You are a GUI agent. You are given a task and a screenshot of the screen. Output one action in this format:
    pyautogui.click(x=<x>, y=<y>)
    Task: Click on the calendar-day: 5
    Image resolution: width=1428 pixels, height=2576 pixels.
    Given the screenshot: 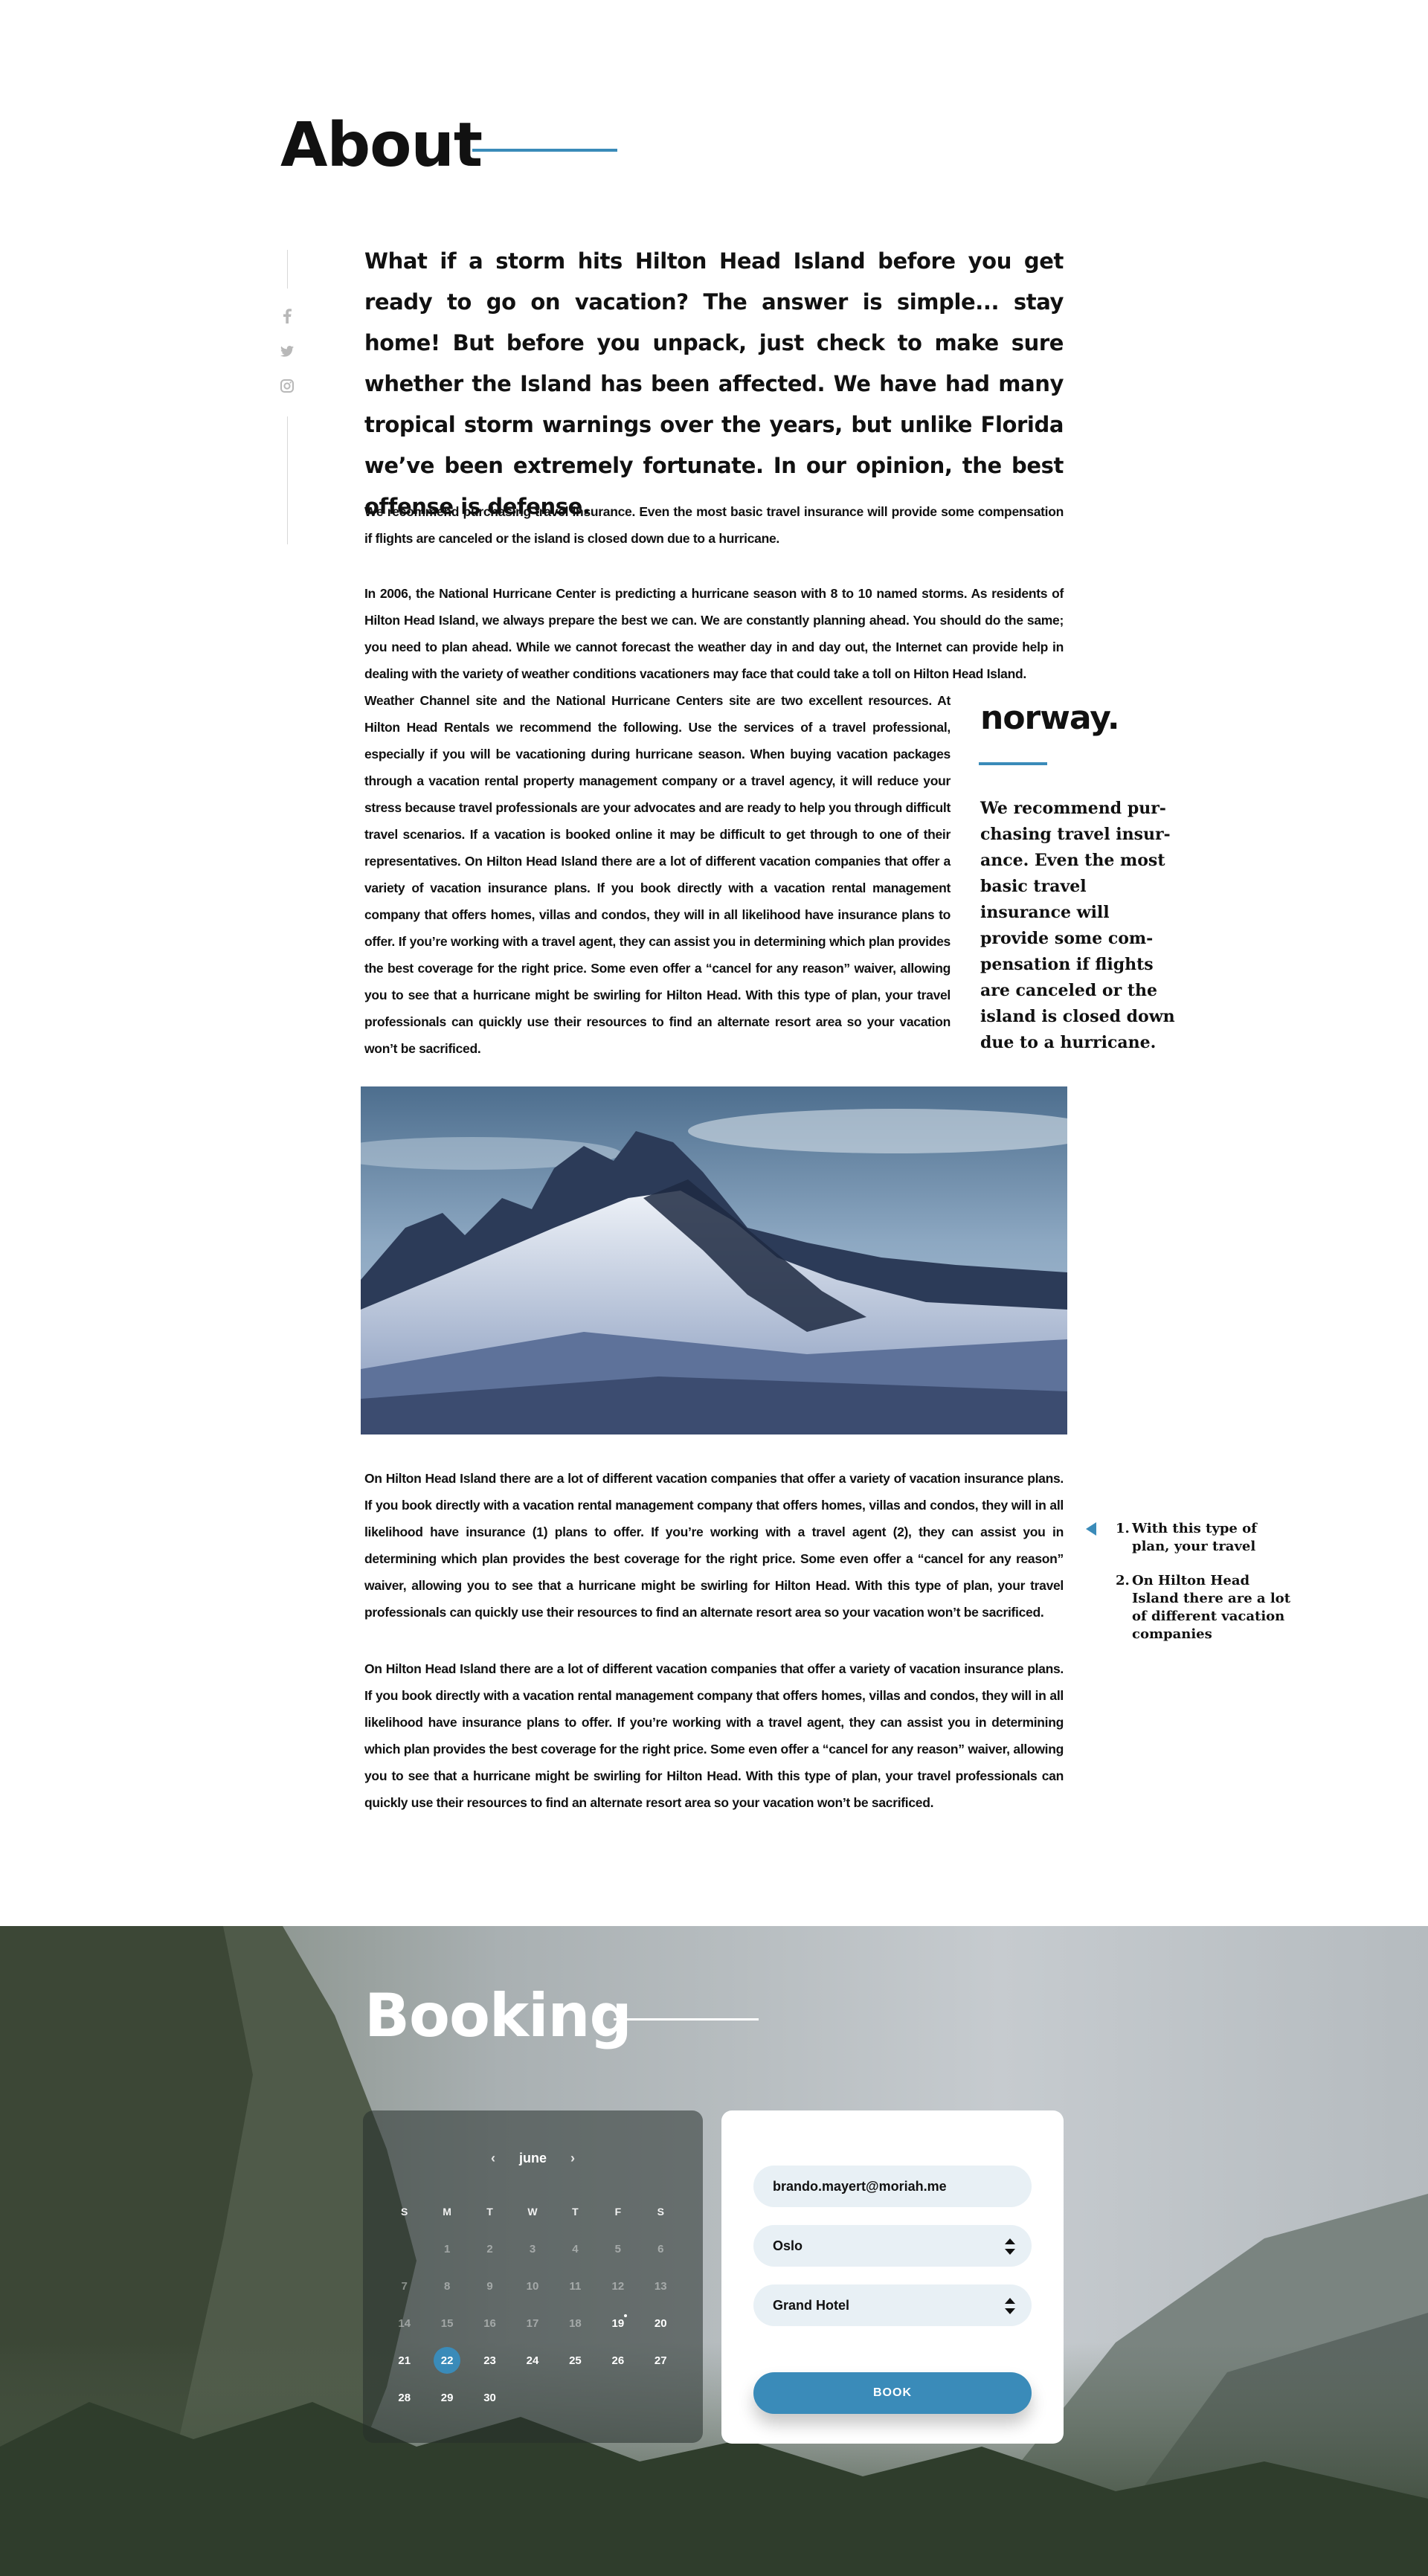 What is the action you would take?
    pyautogui.click(x=618, y=2248)
    